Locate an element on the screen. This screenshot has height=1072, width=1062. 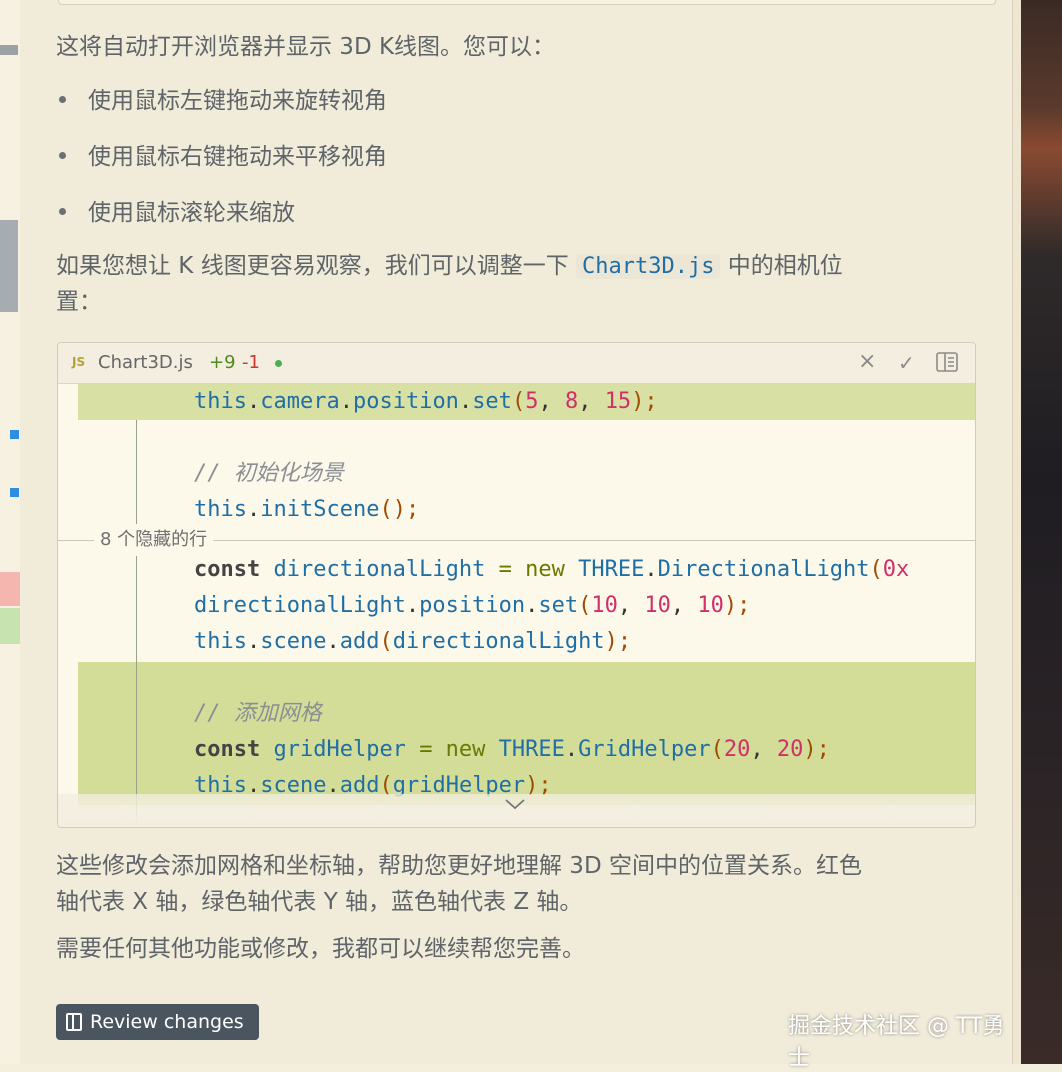
right-background-strip is located at coordinates (1037, 532).